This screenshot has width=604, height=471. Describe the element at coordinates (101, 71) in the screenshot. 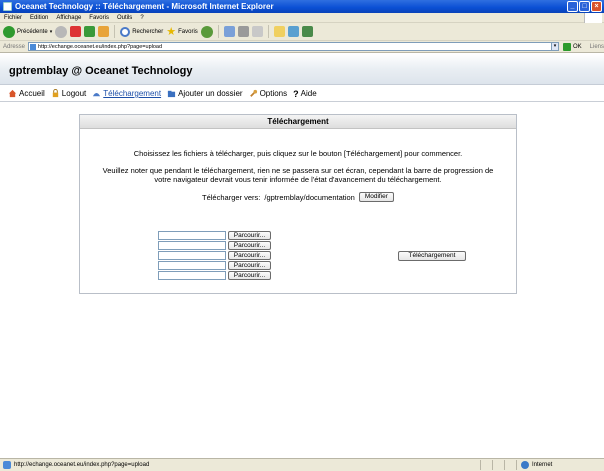

I see `site-title: gptremblay @ Oceanet Technology` at that location.